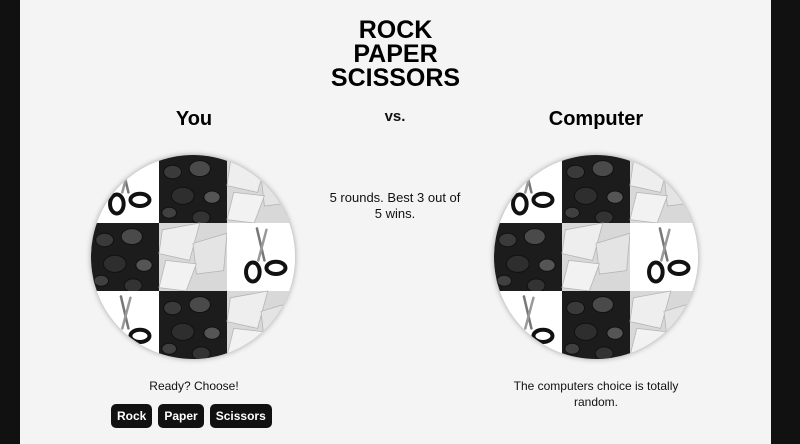 The image size is (800, 444). I want to click on title-line-scissors: SCISSORS, so click(395, 78).